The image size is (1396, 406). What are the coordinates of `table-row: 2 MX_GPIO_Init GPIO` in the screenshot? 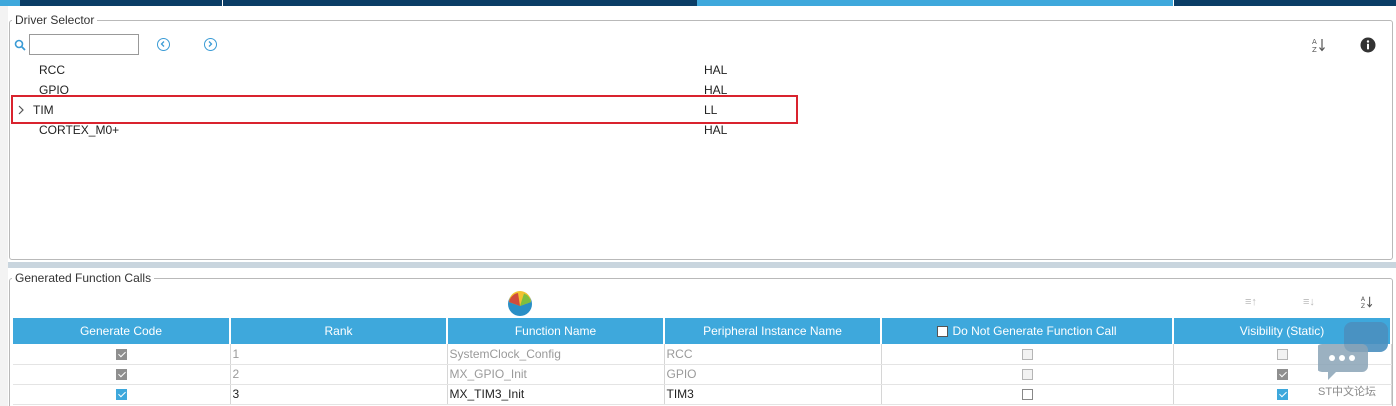 It's located at (702, 374).